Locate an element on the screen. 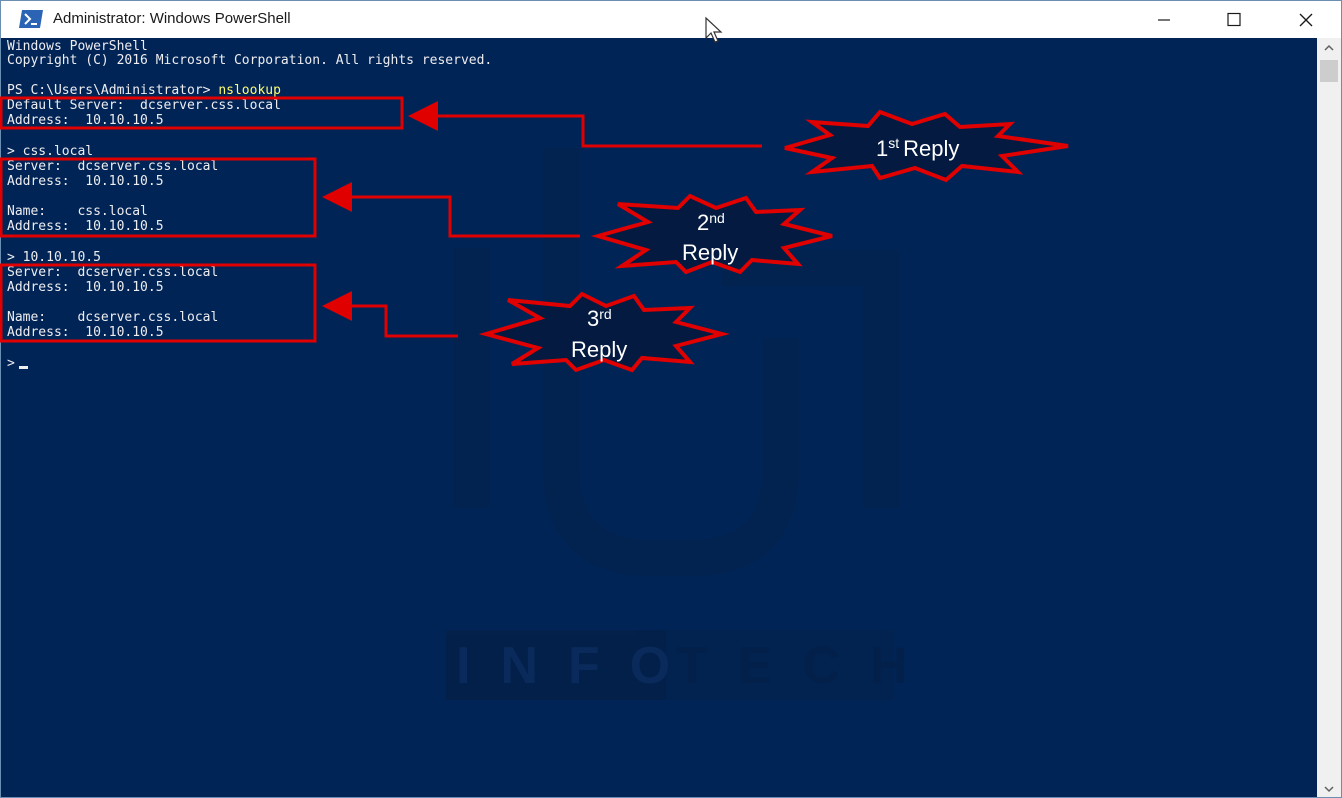 This screenshot has height=798, width=1342. maximize-icon is located at coordinates (1234, 19).